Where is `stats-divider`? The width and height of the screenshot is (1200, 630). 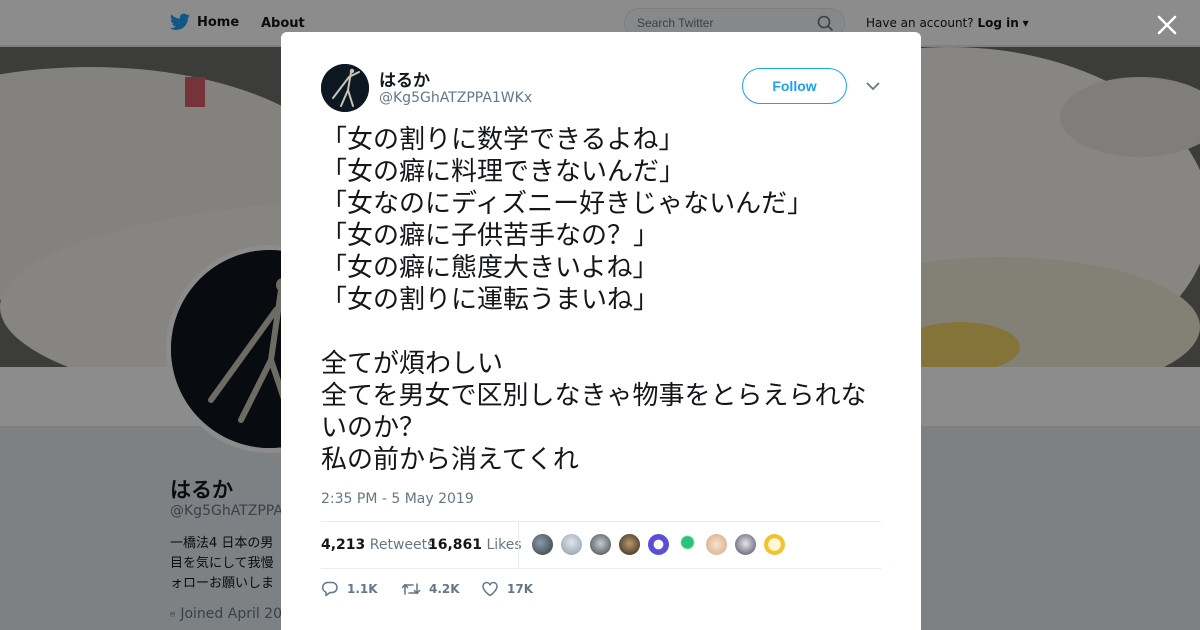 stats-divider is located at coordinates (518, 545).